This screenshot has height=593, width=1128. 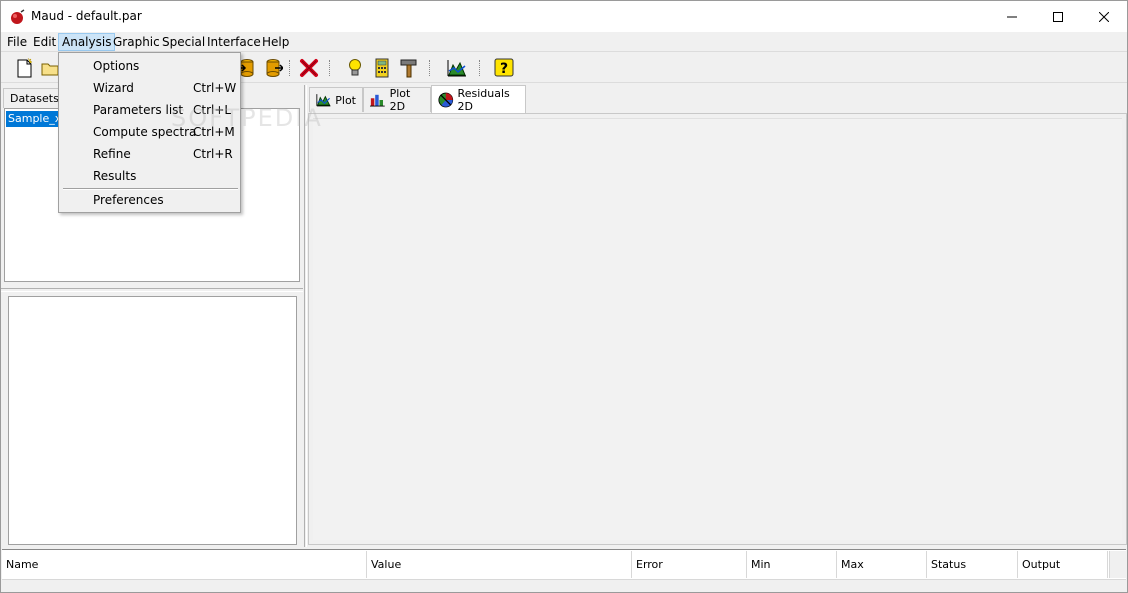 I want to click on menu-item-label: Results, so click(x=115, y=176).